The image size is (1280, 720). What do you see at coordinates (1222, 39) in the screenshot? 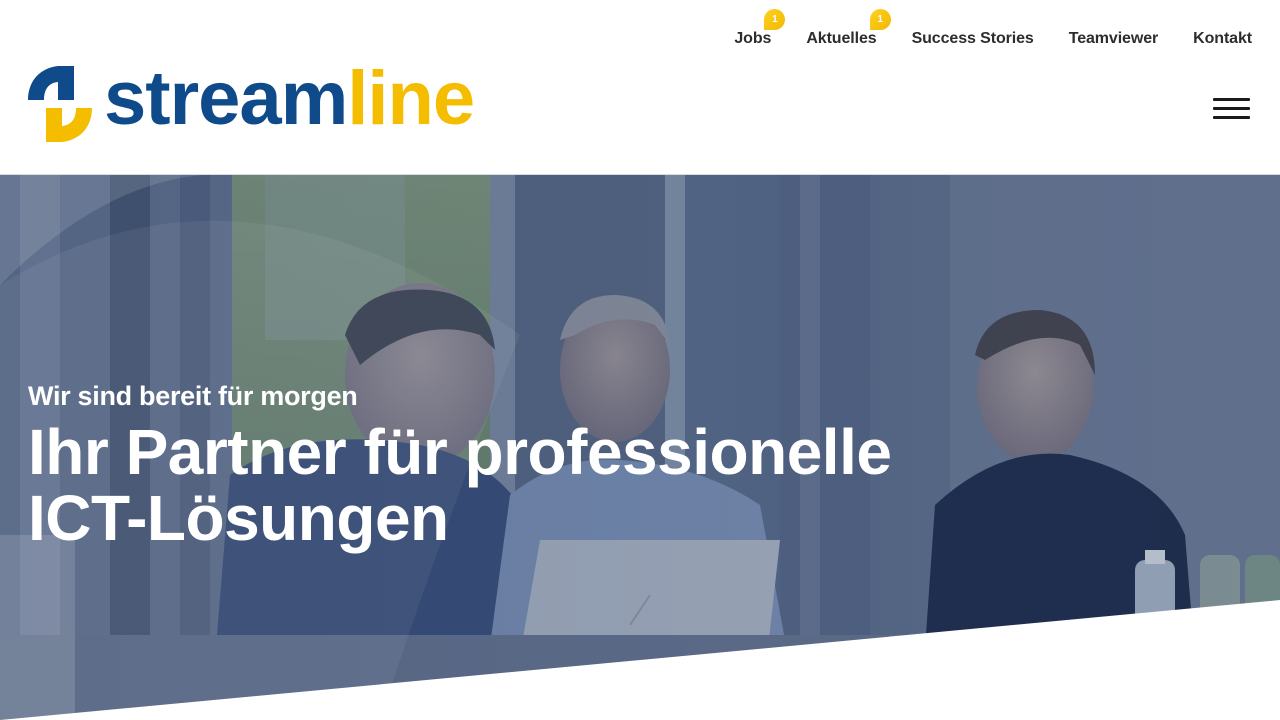
I see `nav-item-kontakt: Kontakt` at bounding box center [1222, 39].